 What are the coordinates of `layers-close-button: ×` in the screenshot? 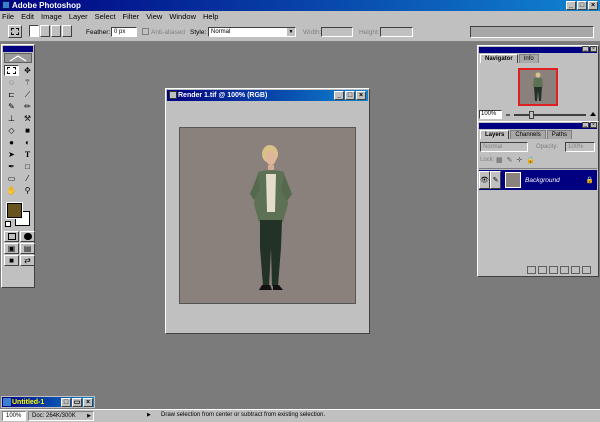 It's located at (593, 125).